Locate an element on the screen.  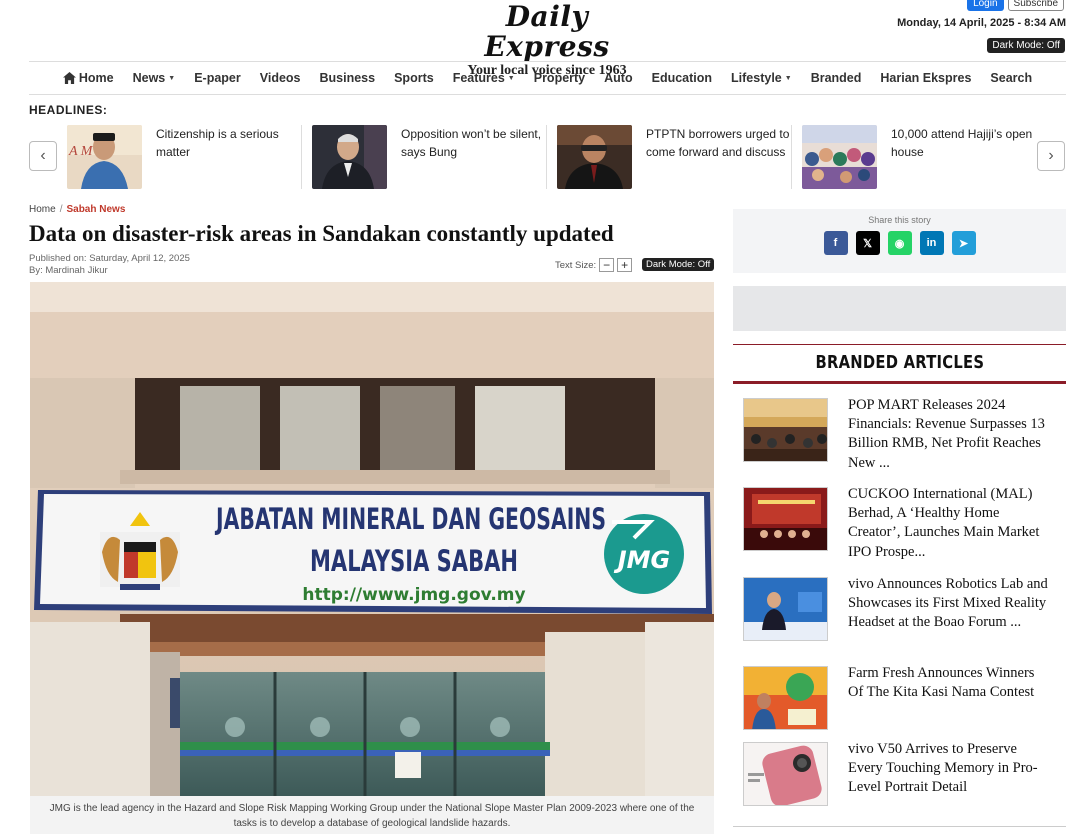
linkedin-icon: in is located at coordinates (931, 243).